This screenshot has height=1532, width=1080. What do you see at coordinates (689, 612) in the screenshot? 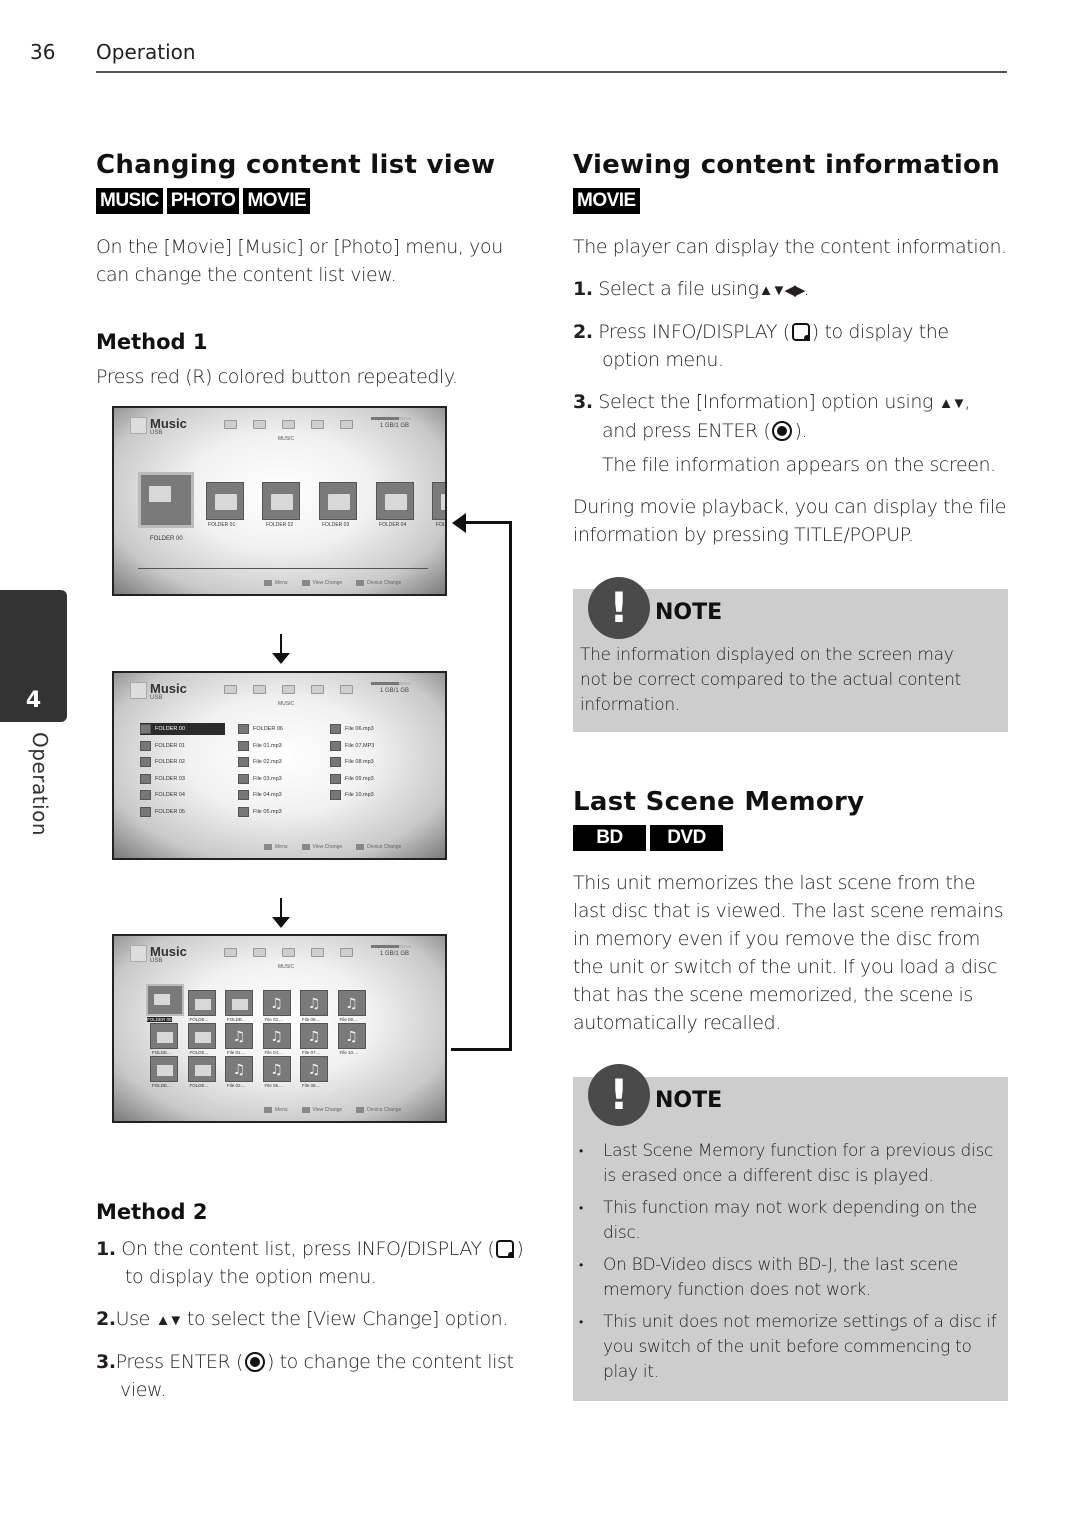
I see `note1-title: NOTE` at bounding box center [689, 612].